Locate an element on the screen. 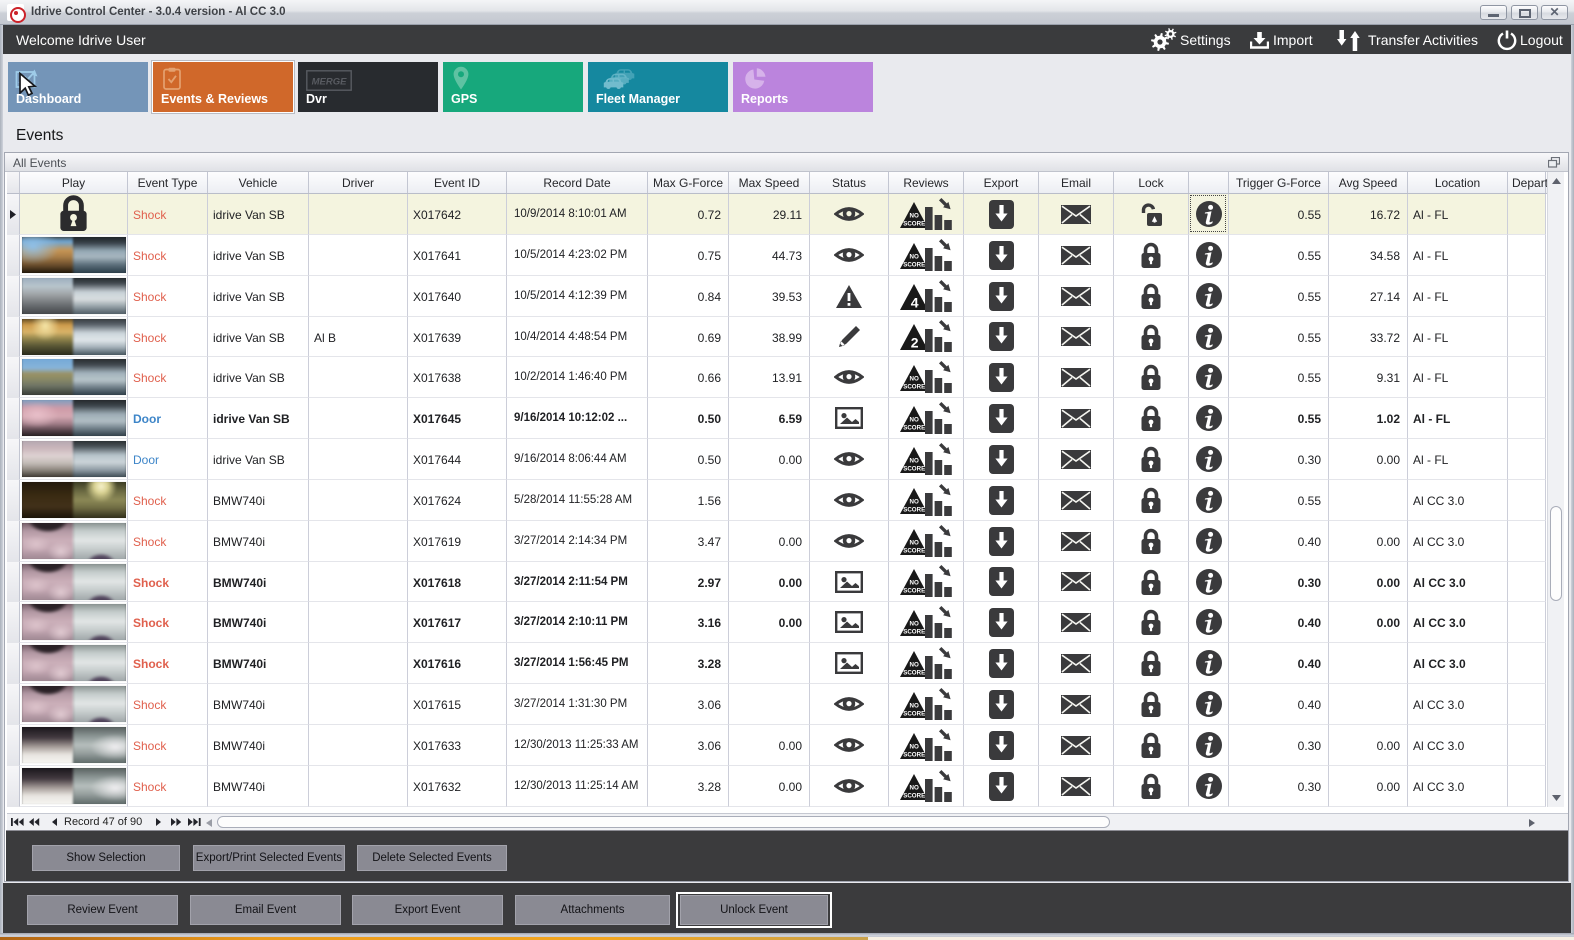 Image resolution: width=1574 pixels, height=940 pixels. svg-text: MERGE is located at coordinates (330, 82).